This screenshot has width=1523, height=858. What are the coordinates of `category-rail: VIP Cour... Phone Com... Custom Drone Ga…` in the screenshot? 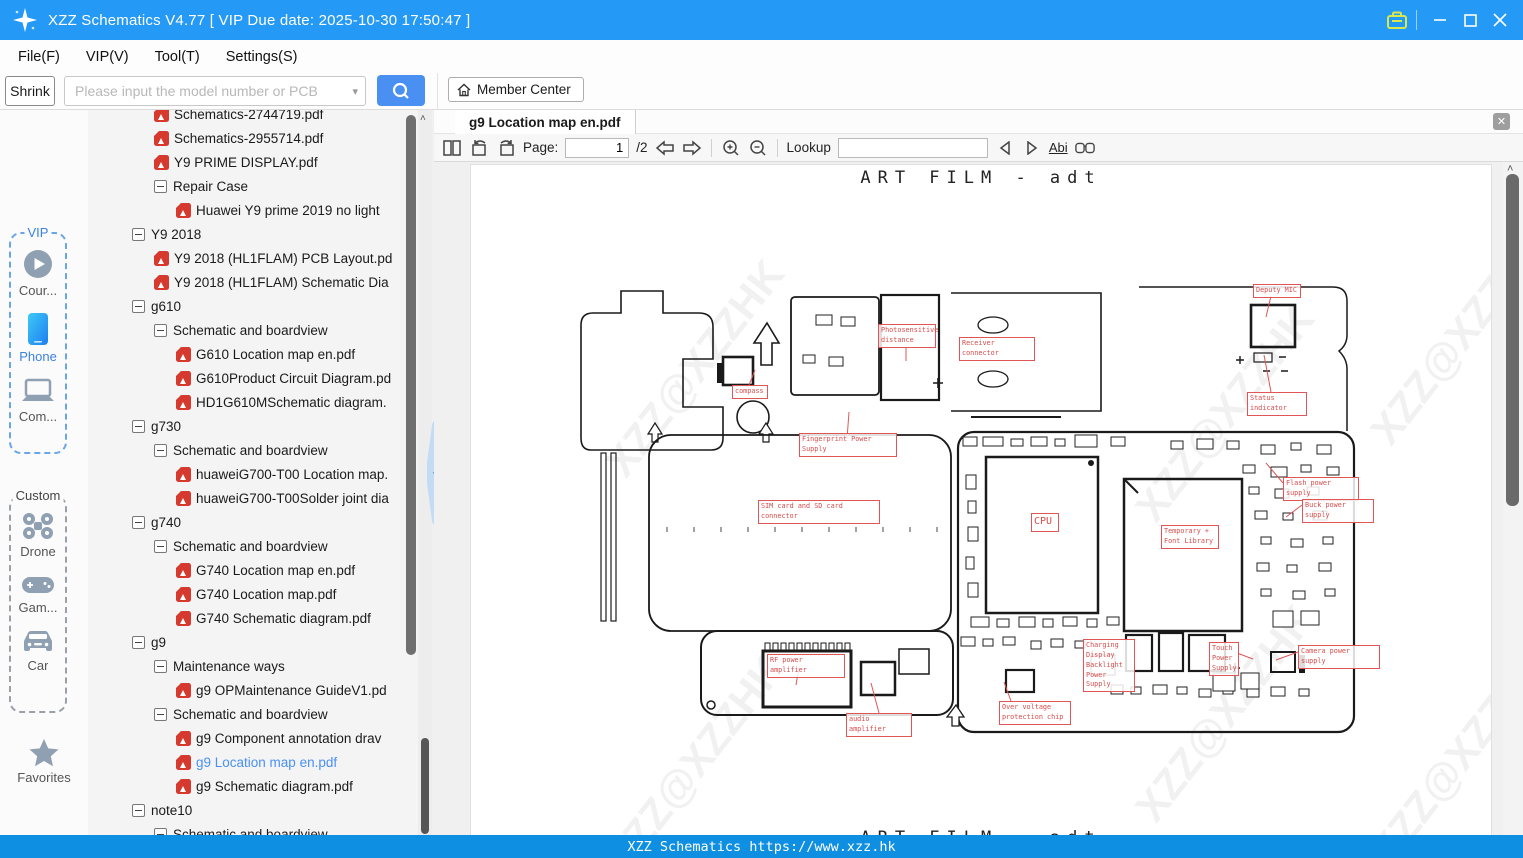 It's located at (44, 472).